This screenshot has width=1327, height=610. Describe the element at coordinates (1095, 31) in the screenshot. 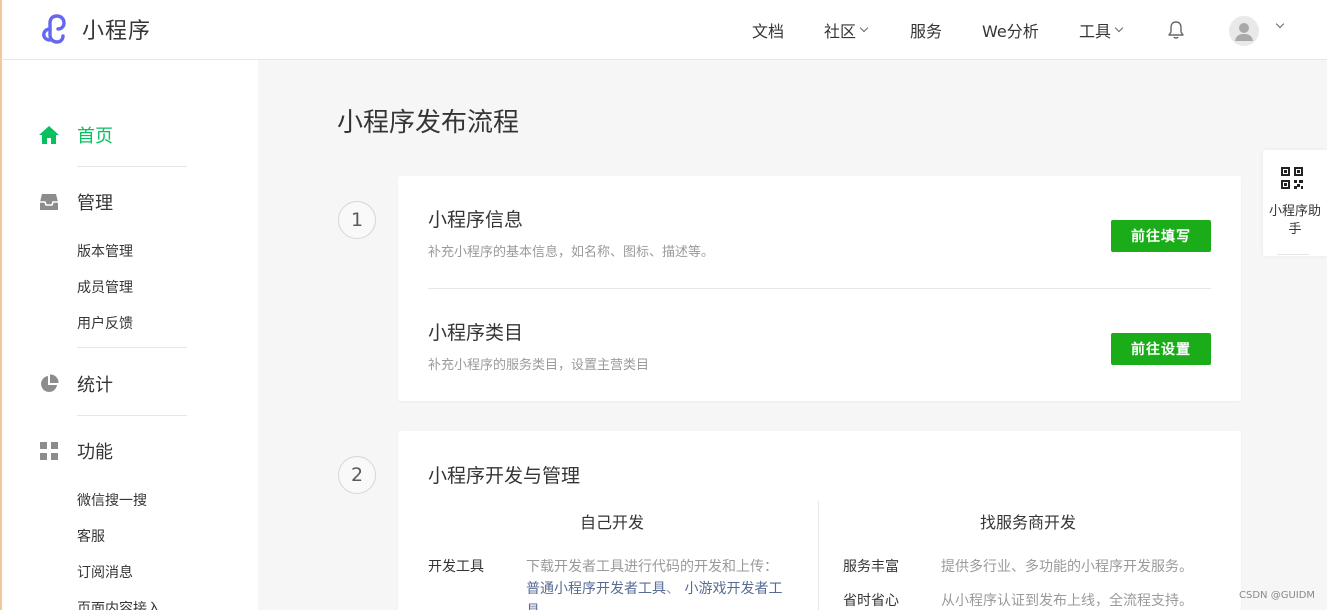

I see `nav-tools-label: 工具` at that location.